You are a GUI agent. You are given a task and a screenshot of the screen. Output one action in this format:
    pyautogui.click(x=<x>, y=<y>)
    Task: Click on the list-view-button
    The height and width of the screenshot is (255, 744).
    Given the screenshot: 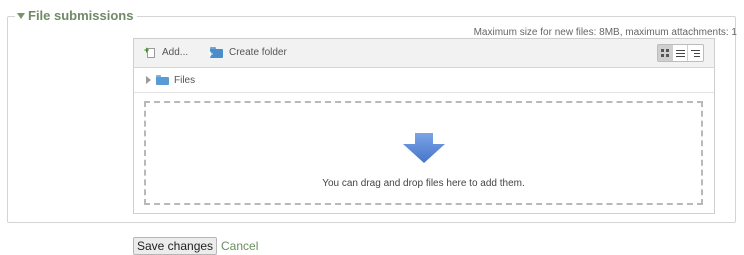 What is the action you would take?
    pyautogui.click(x=680, y=53)
    